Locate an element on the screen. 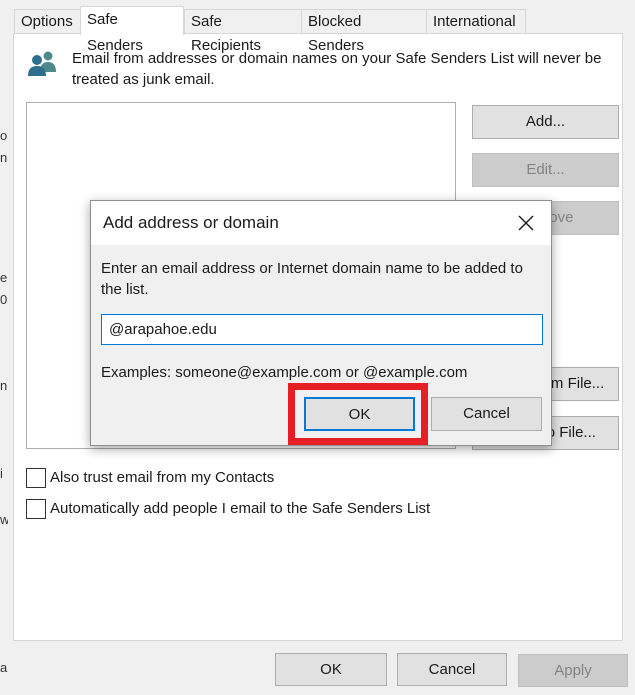 The image size is (635, 695). trust-contacts-label: Also trust email from my Contacts is located at coordinates (162, 477).